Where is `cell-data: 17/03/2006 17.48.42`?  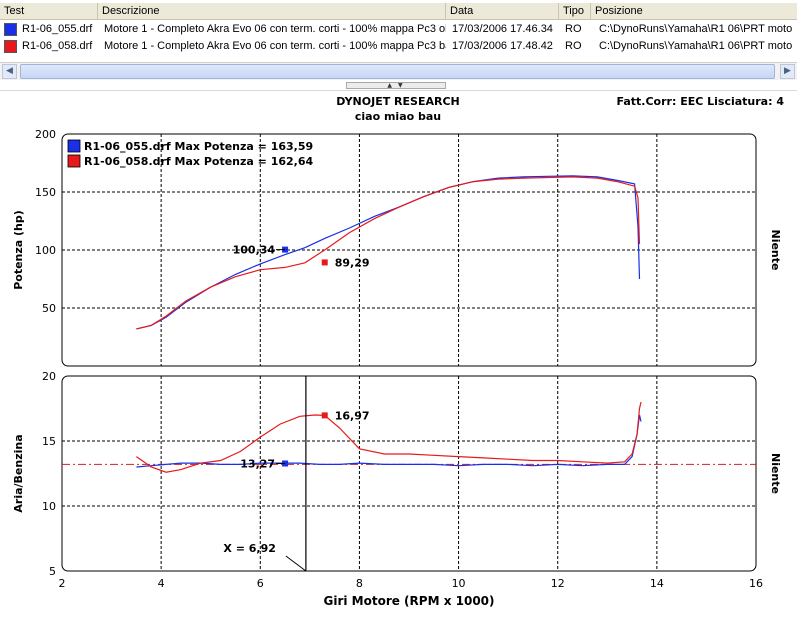
cell-data: 17/03/2006 17.48.42 is located at coordinates (502, 46).